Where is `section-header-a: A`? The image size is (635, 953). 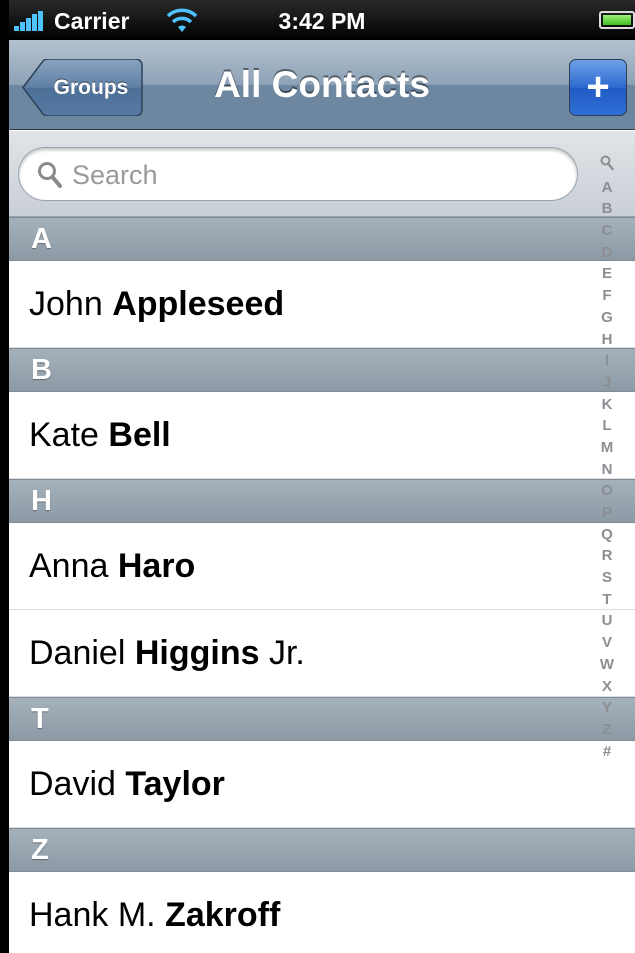
section-header-a: A is located at coordinates (322, 239).